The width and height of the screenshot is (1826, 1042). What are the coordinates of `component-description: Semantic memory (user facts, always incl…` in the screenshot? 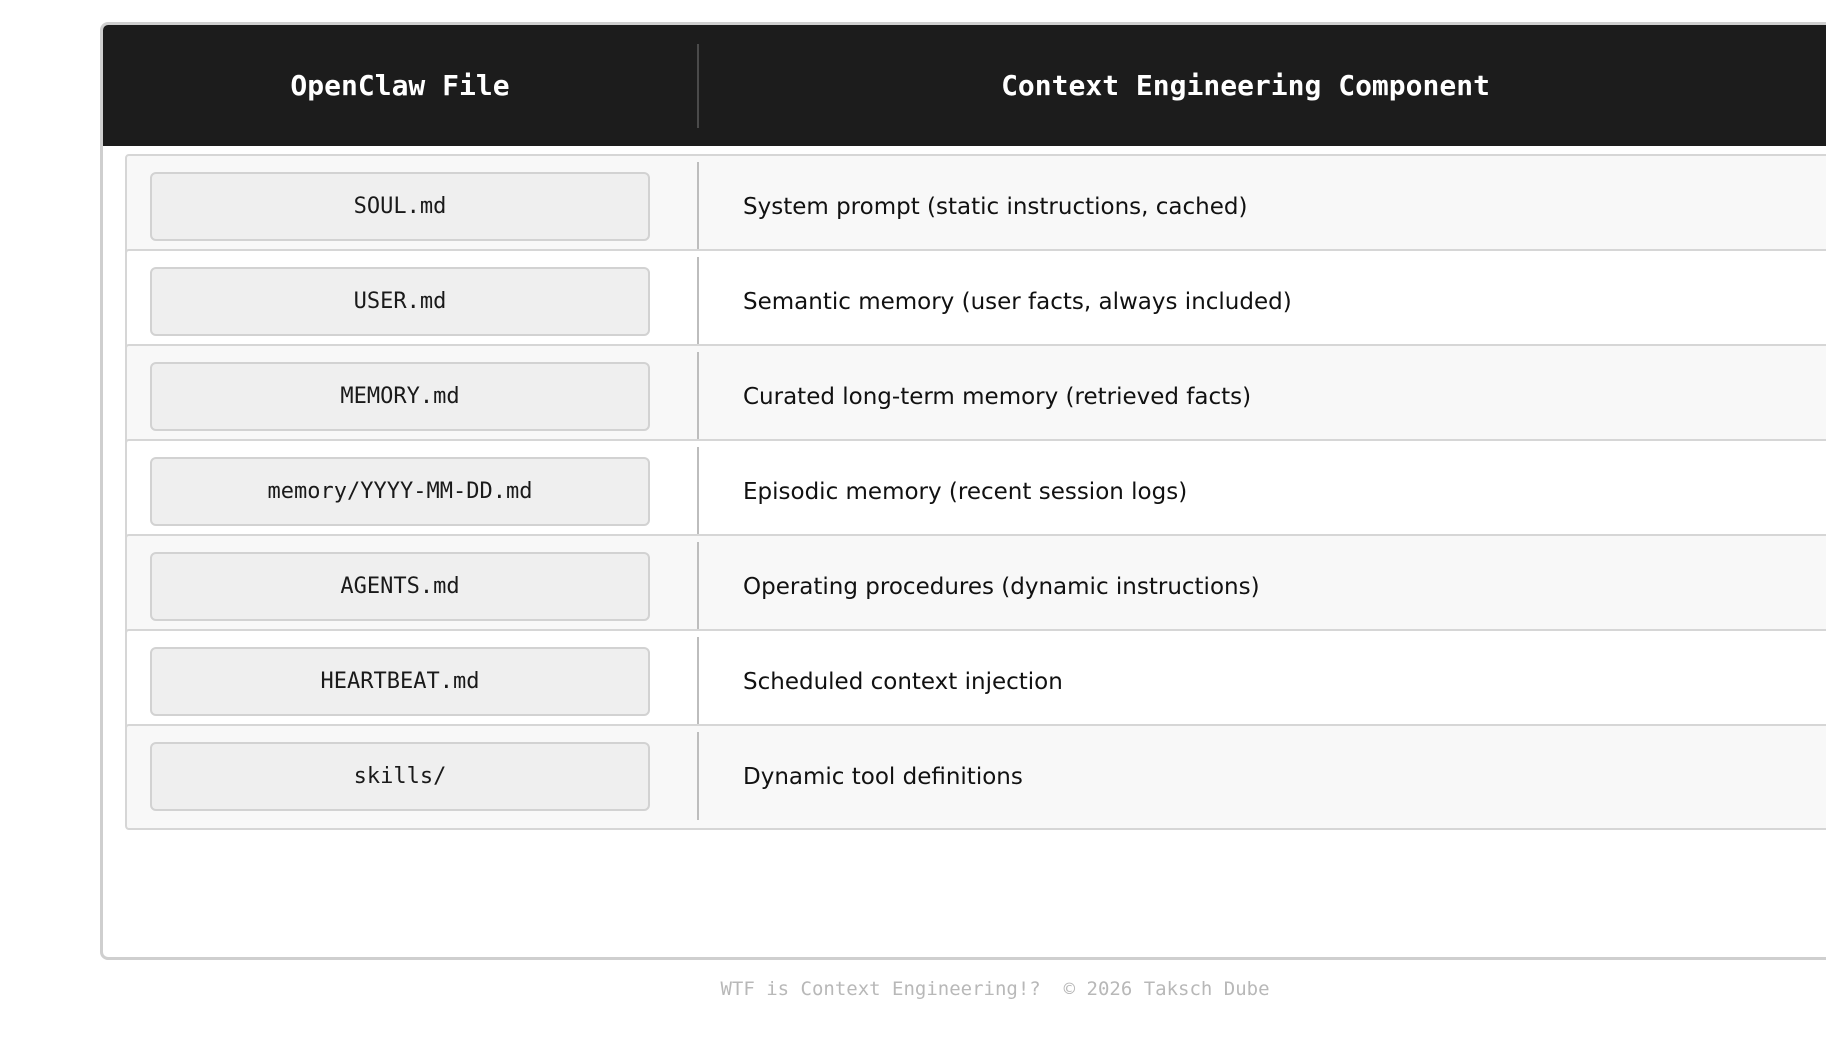 It's located at (1017, 302).